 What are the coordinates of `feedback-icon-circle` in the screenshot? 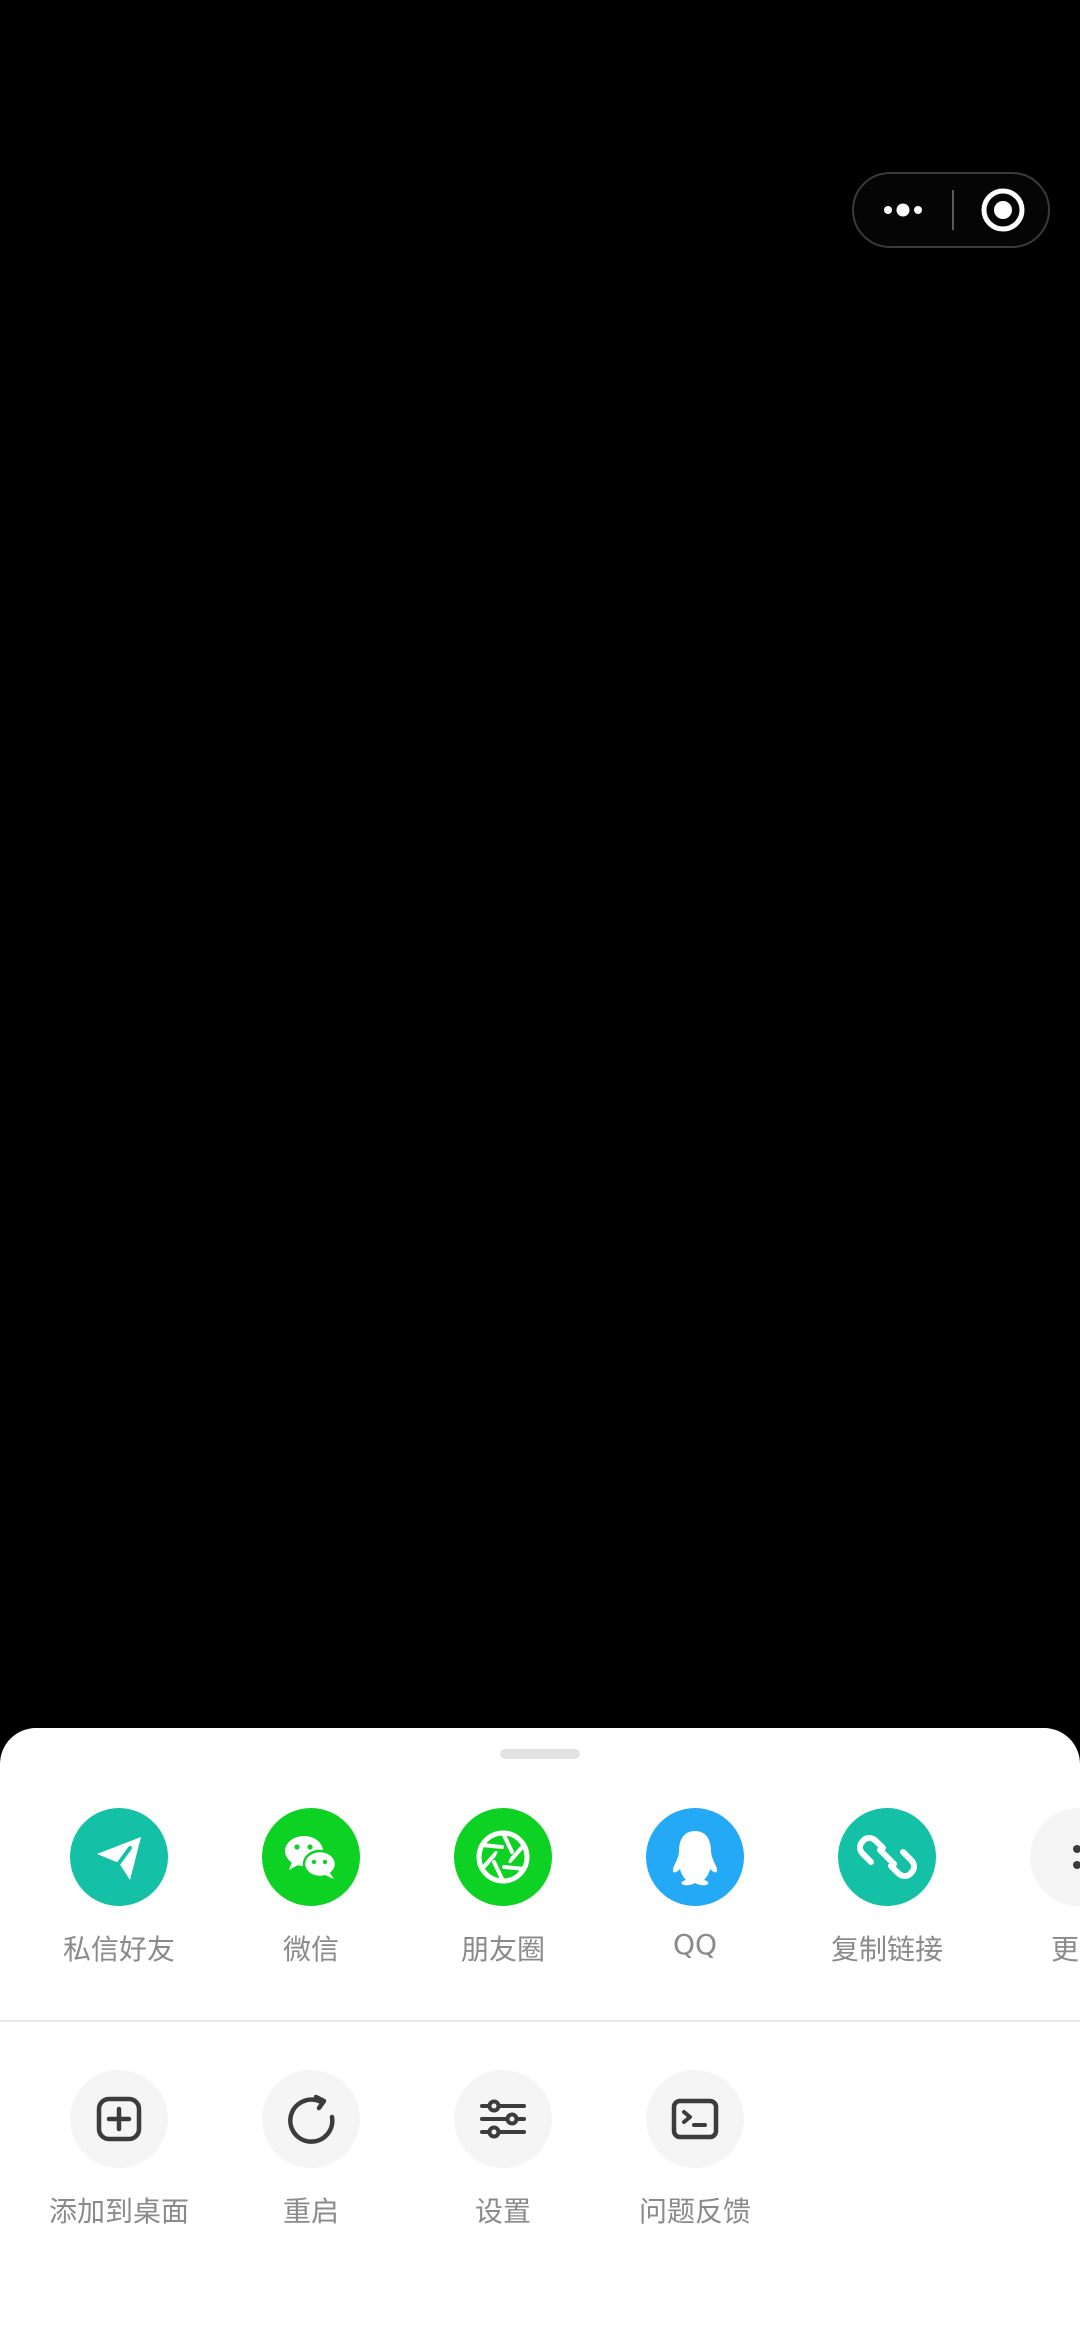 It's located at (695, 2119).